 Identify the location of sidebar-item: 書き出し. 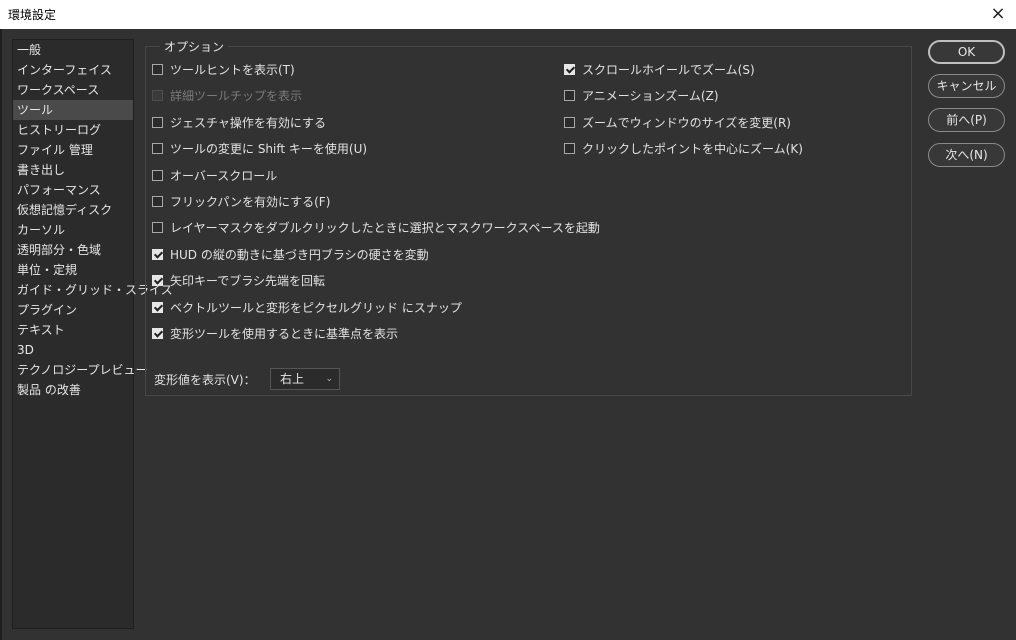
(73, 170).